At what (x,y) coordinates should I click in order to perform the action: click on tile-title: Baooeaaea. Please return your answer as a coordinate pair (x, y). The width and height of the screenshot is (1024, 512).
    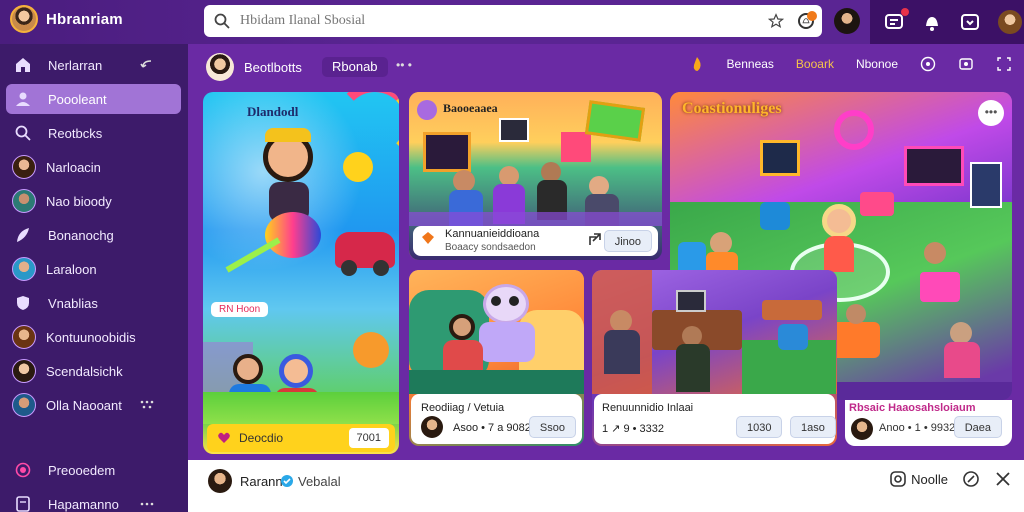
    Looking at the image, I should click on (470, 108).